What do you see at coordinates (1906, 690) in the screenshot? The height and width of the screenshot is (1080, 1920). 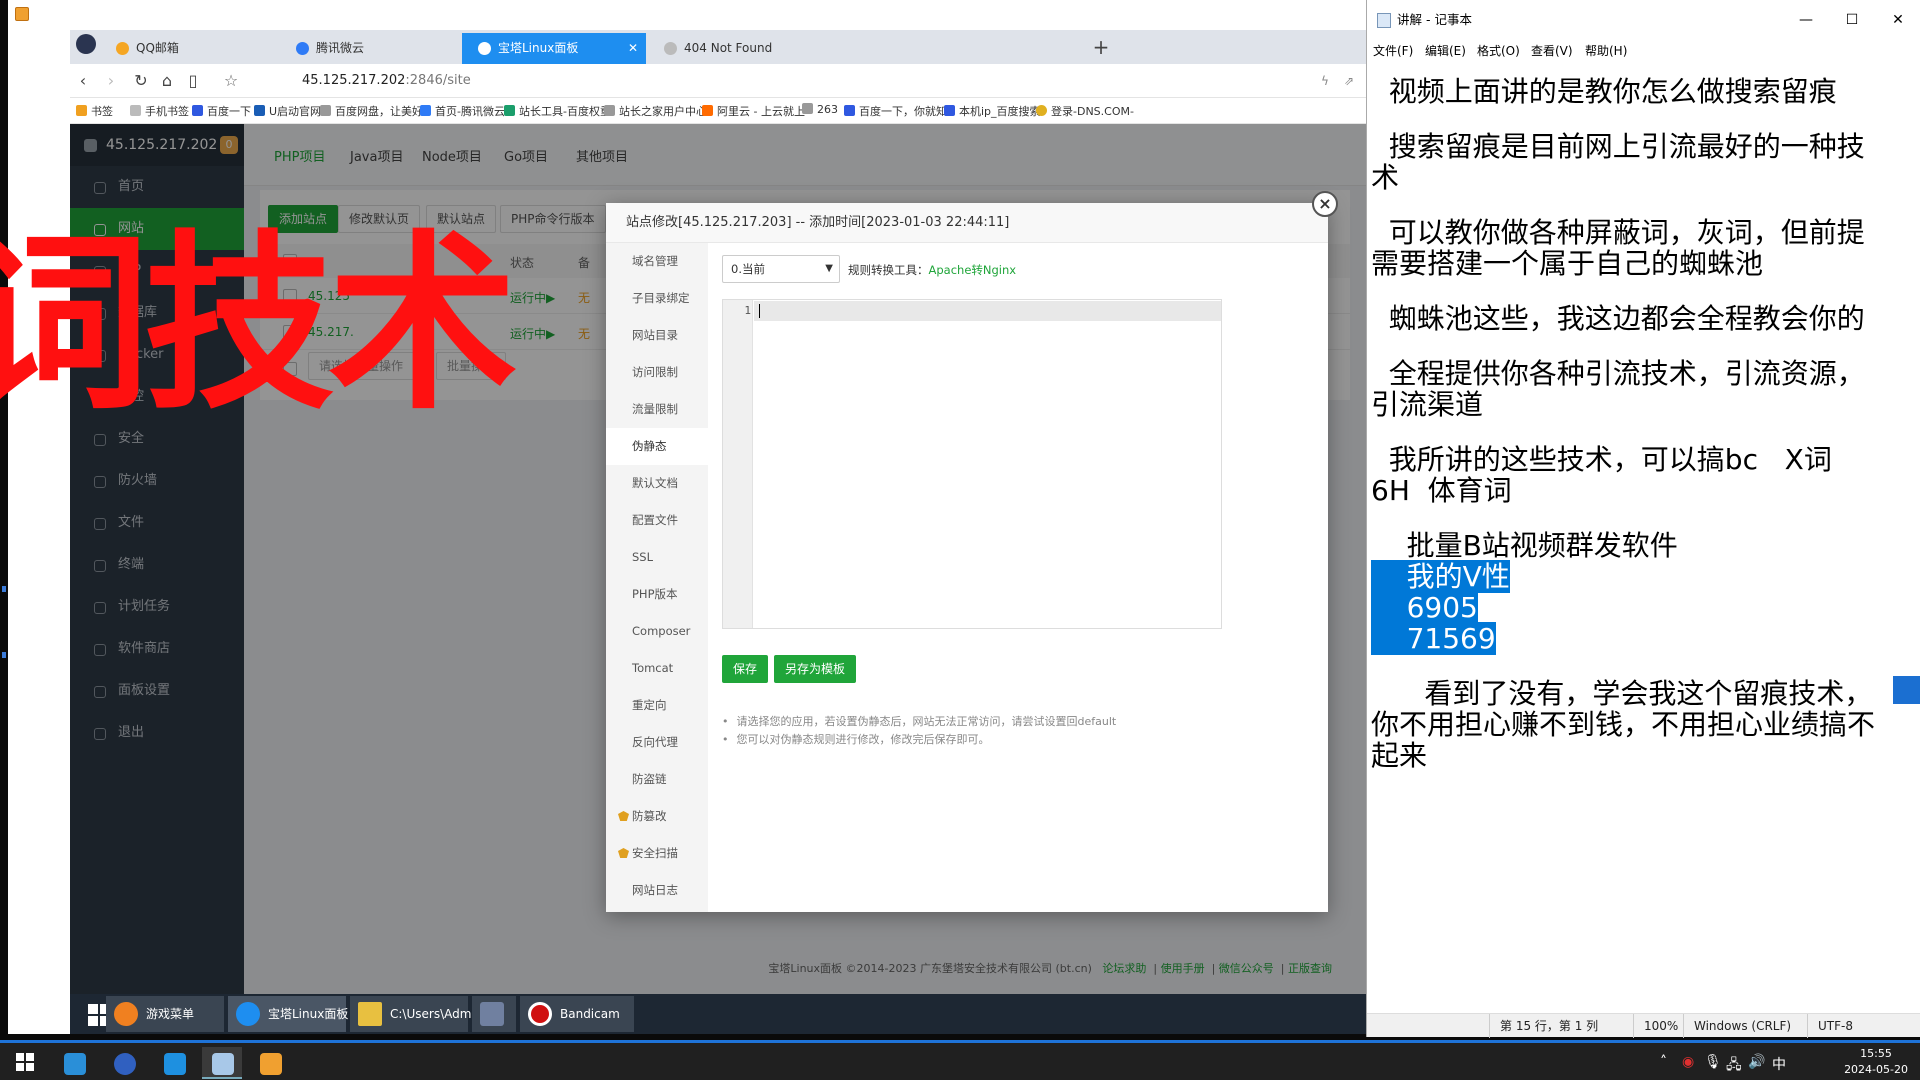 I see `floating-tool-icon` at bounding box center [1906, 690].